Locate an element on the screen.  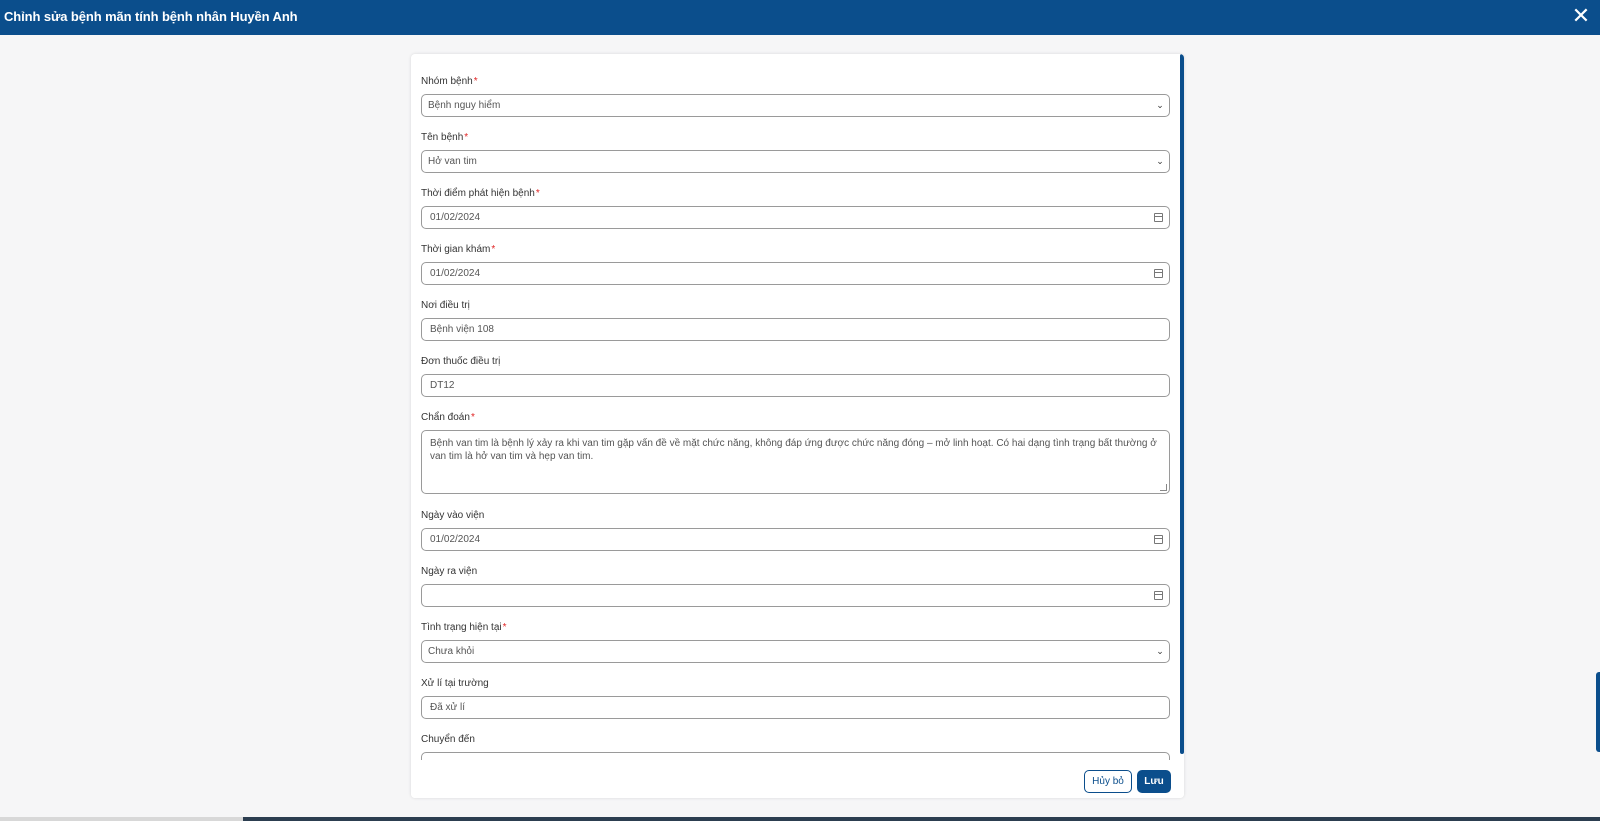
thoi-diem-phat-hien-value: 01/02/2024 is located at coordinates (455, 217).